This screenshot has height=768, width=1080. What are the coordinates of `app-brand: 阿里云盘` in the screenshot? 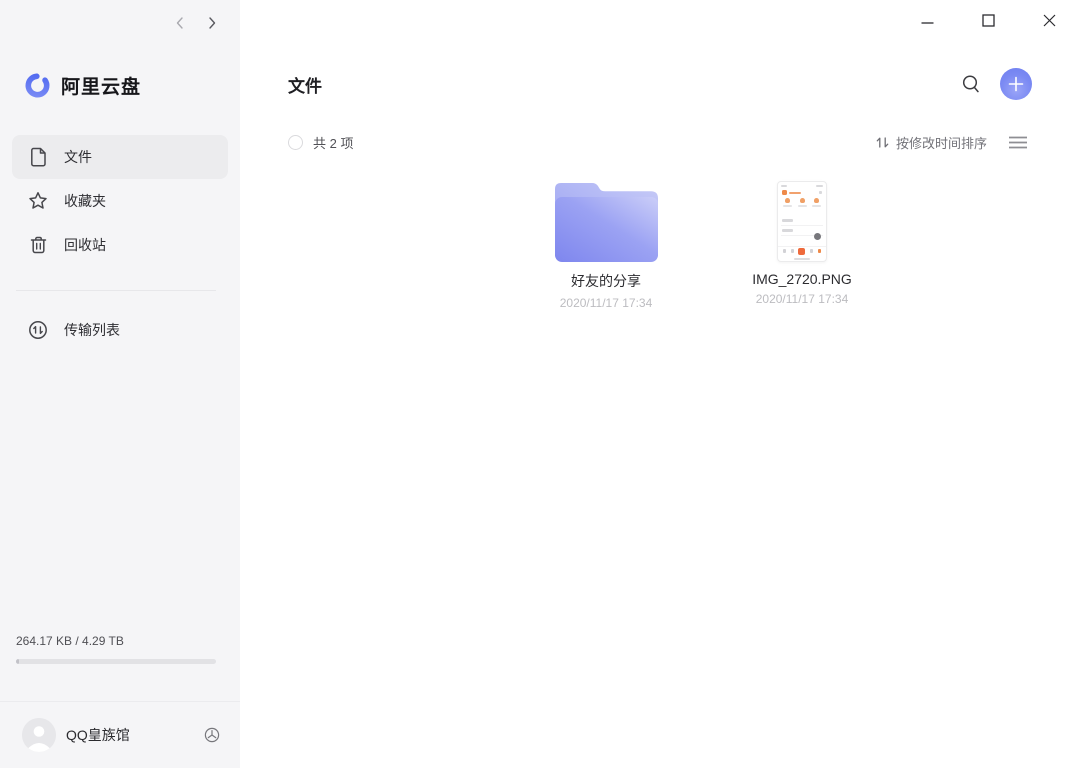 It's located at (82, 85).